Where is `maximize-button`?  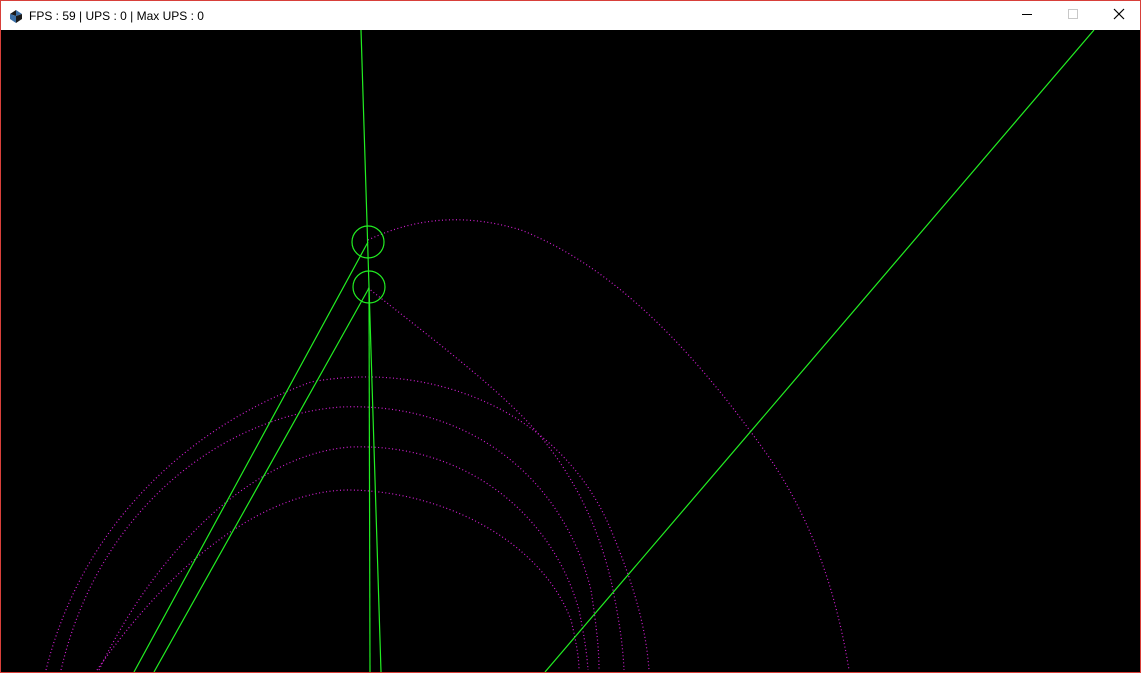 maximize-button is located at coordinates (1073, 15).